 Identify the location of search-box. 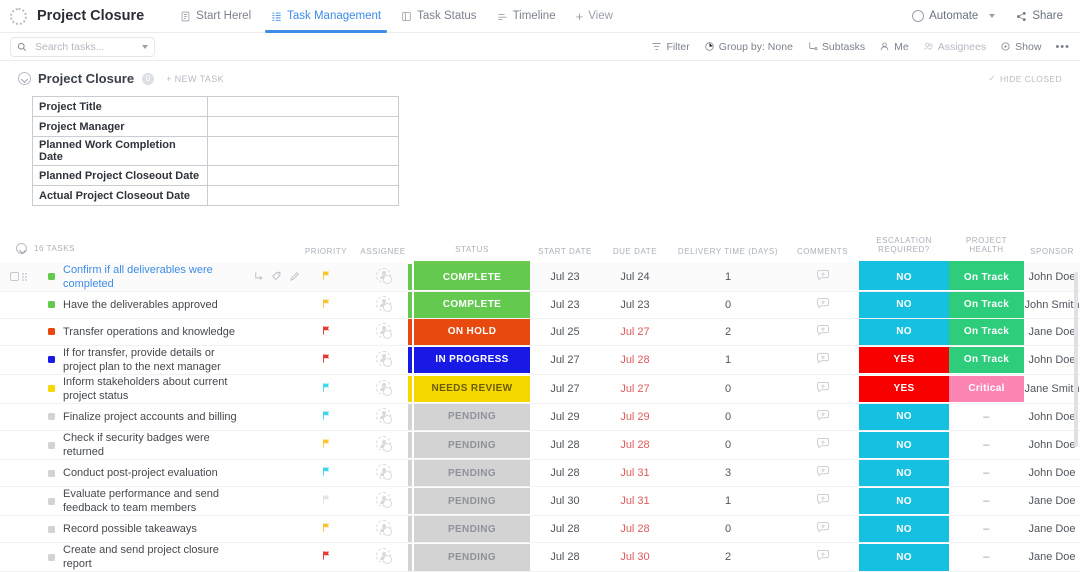
(82, 46).